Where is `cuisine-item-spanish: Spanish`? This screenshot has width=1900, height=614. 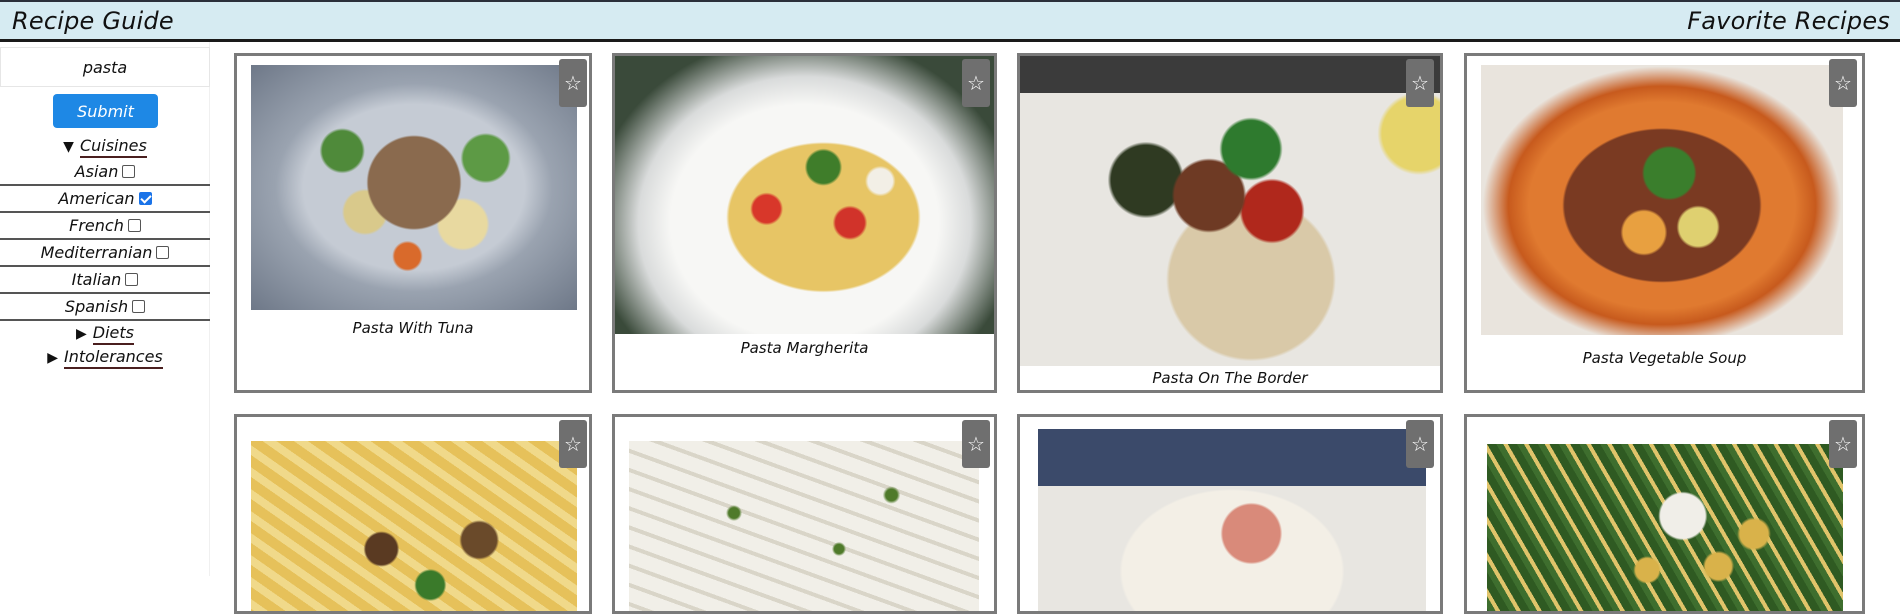 cuisine-item-spanish: Spanish is located at coordinates (105, 307).